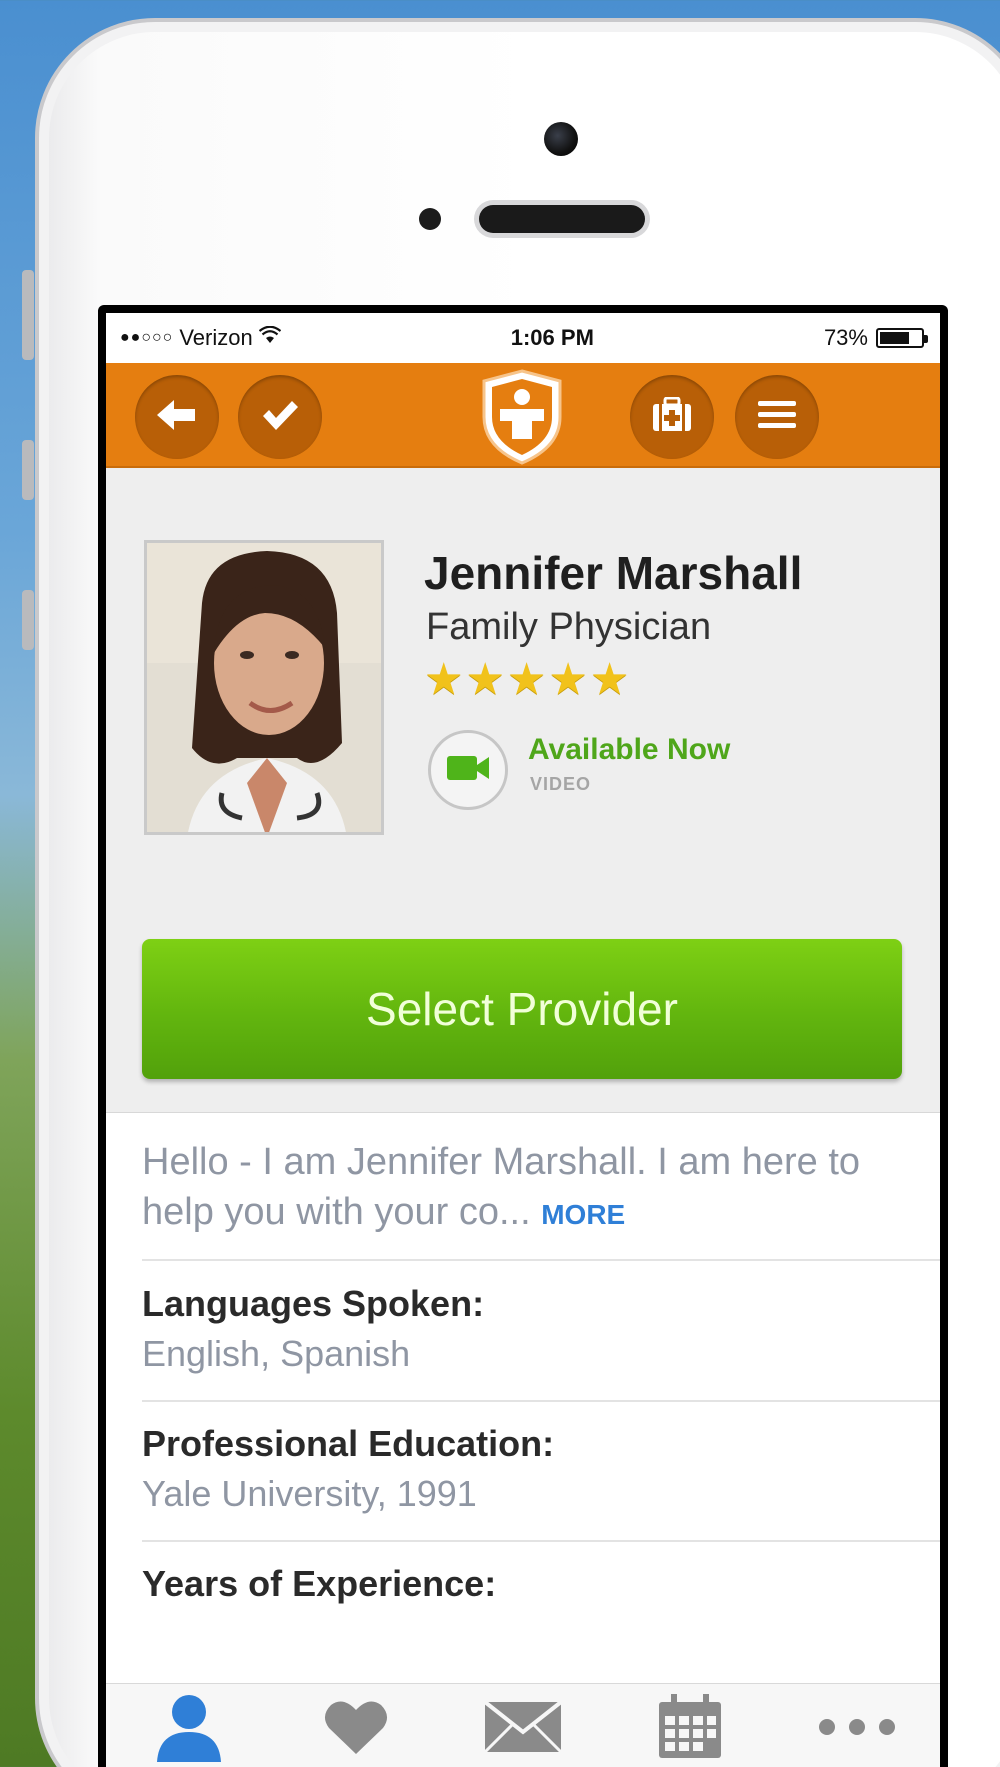 This screenshot has width=1000, height=1767. I want to click on battery-icon, so click(901, 338).